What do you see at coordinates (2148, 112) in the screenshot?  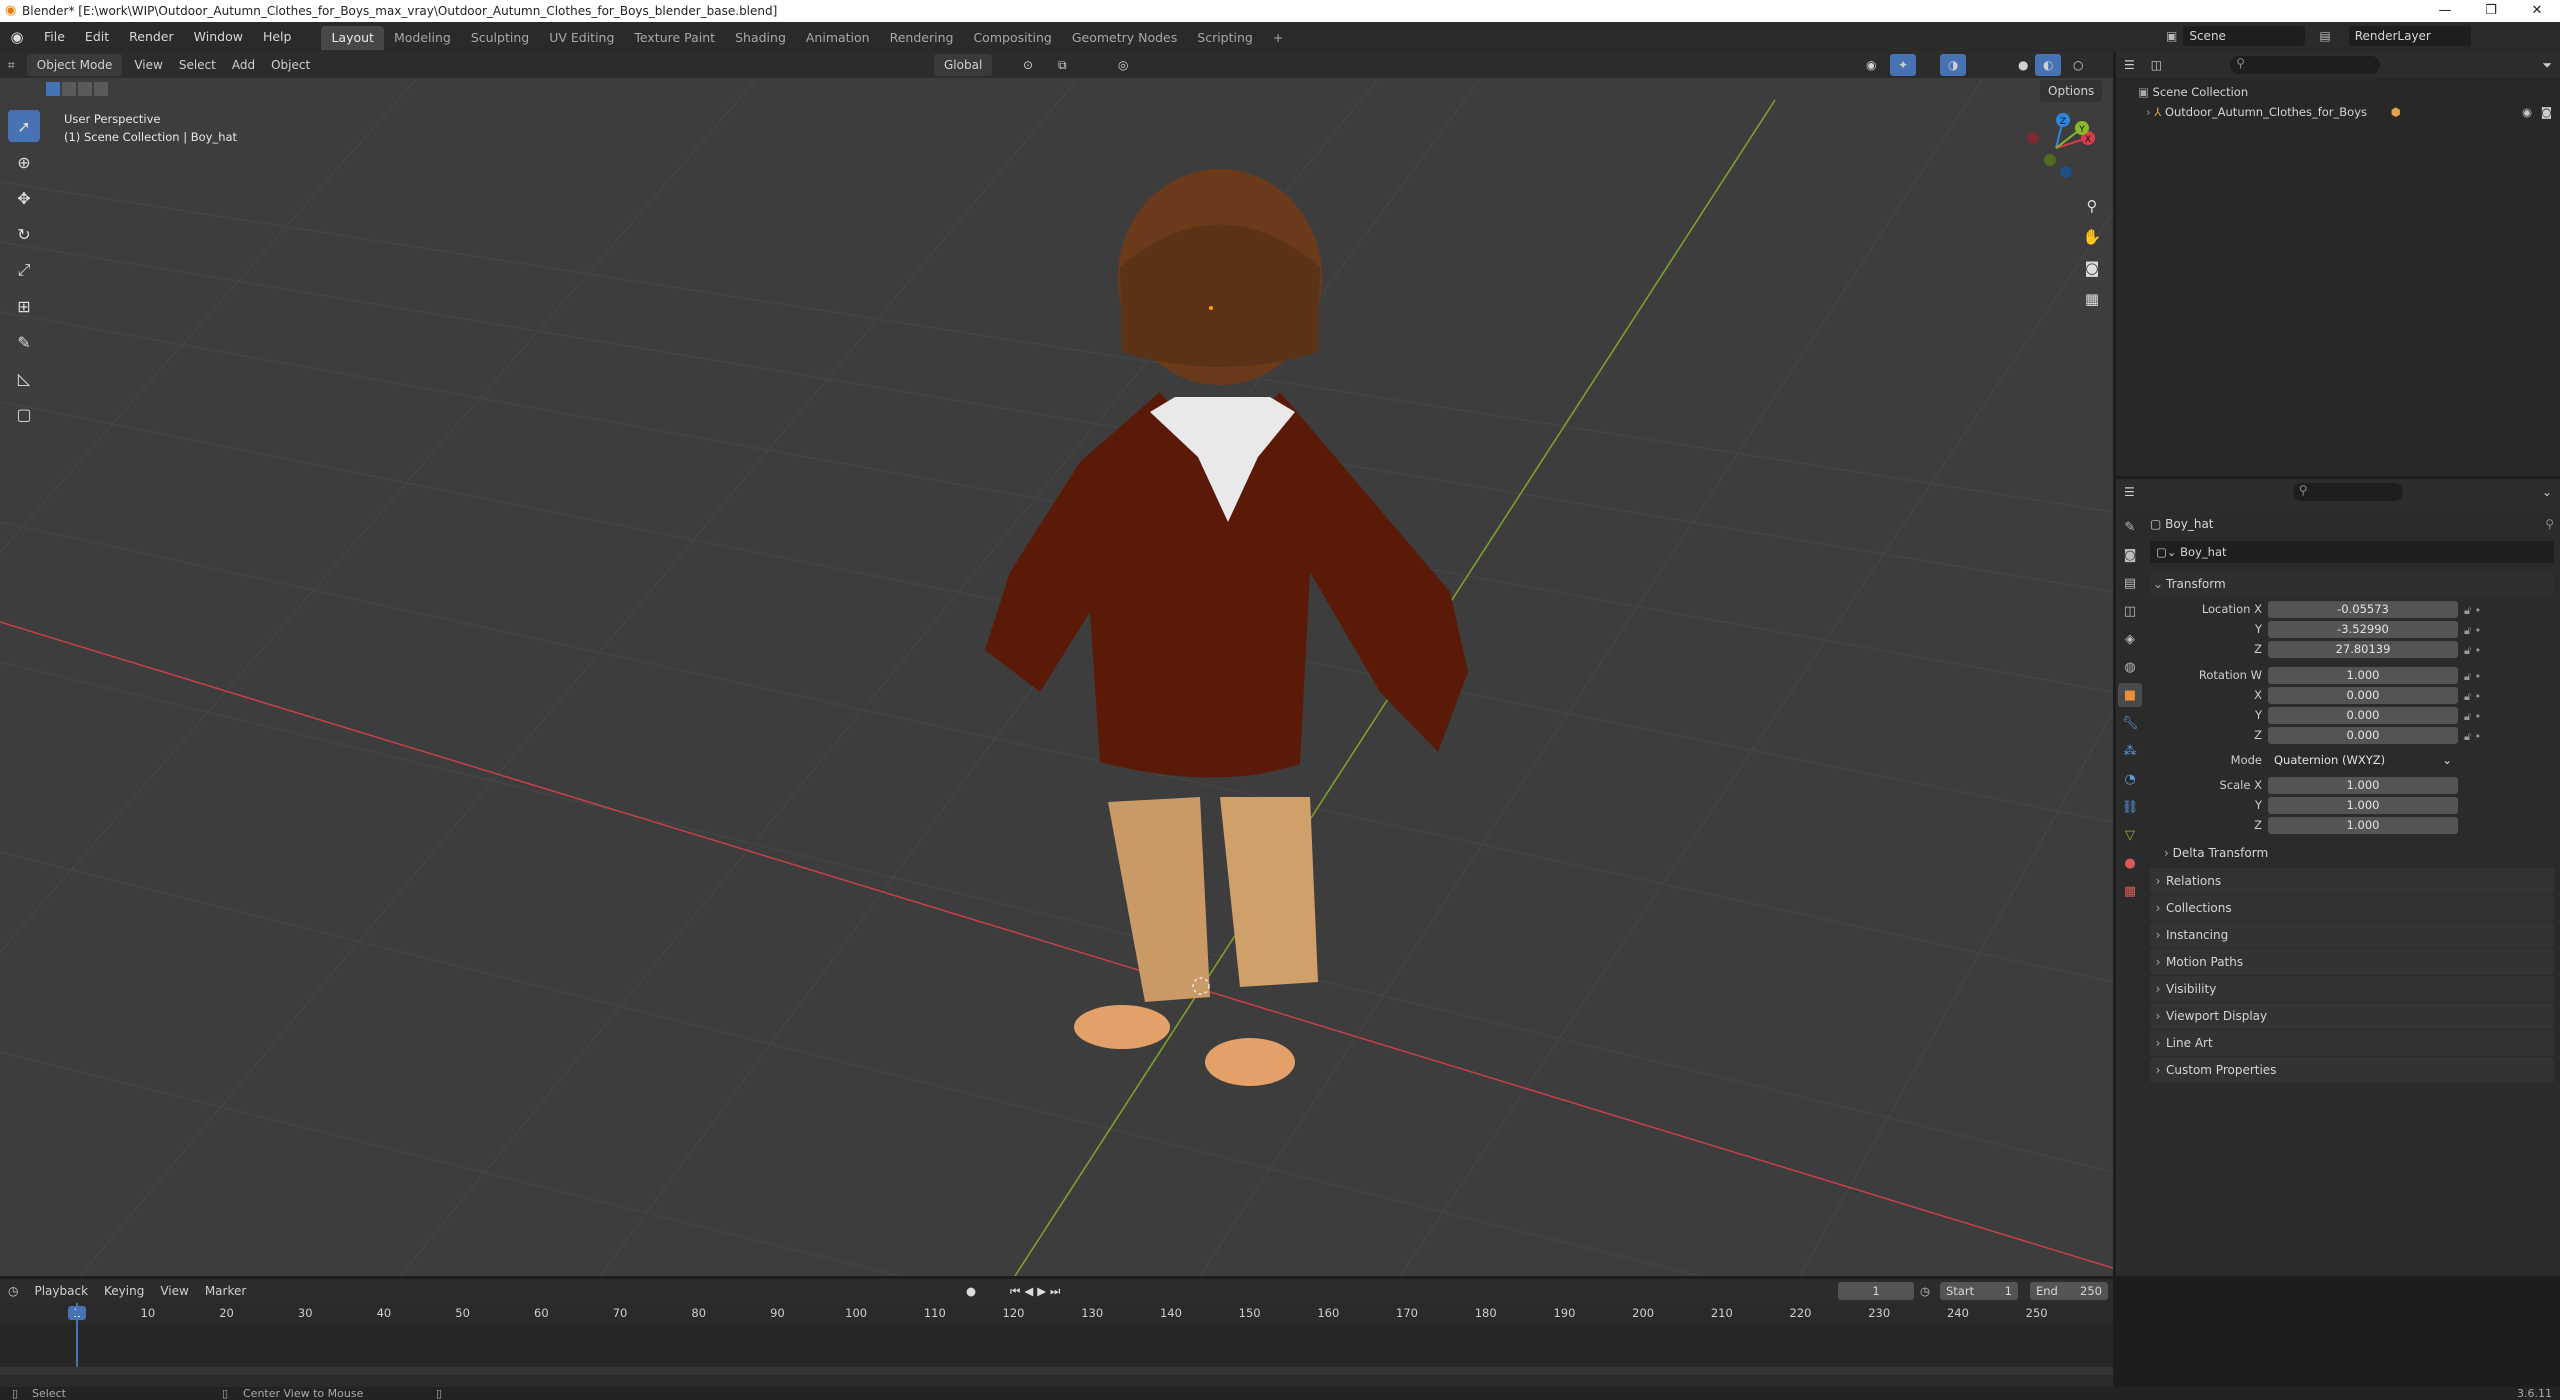 I see `expand-arrow-icon: ›` at bounding box center [2148, 112].